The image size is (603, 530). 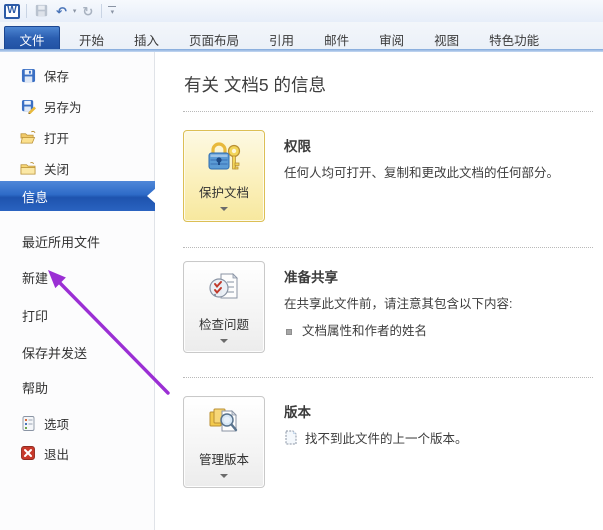 I want to click on floppy-glyph, so click(x=41, y=10).